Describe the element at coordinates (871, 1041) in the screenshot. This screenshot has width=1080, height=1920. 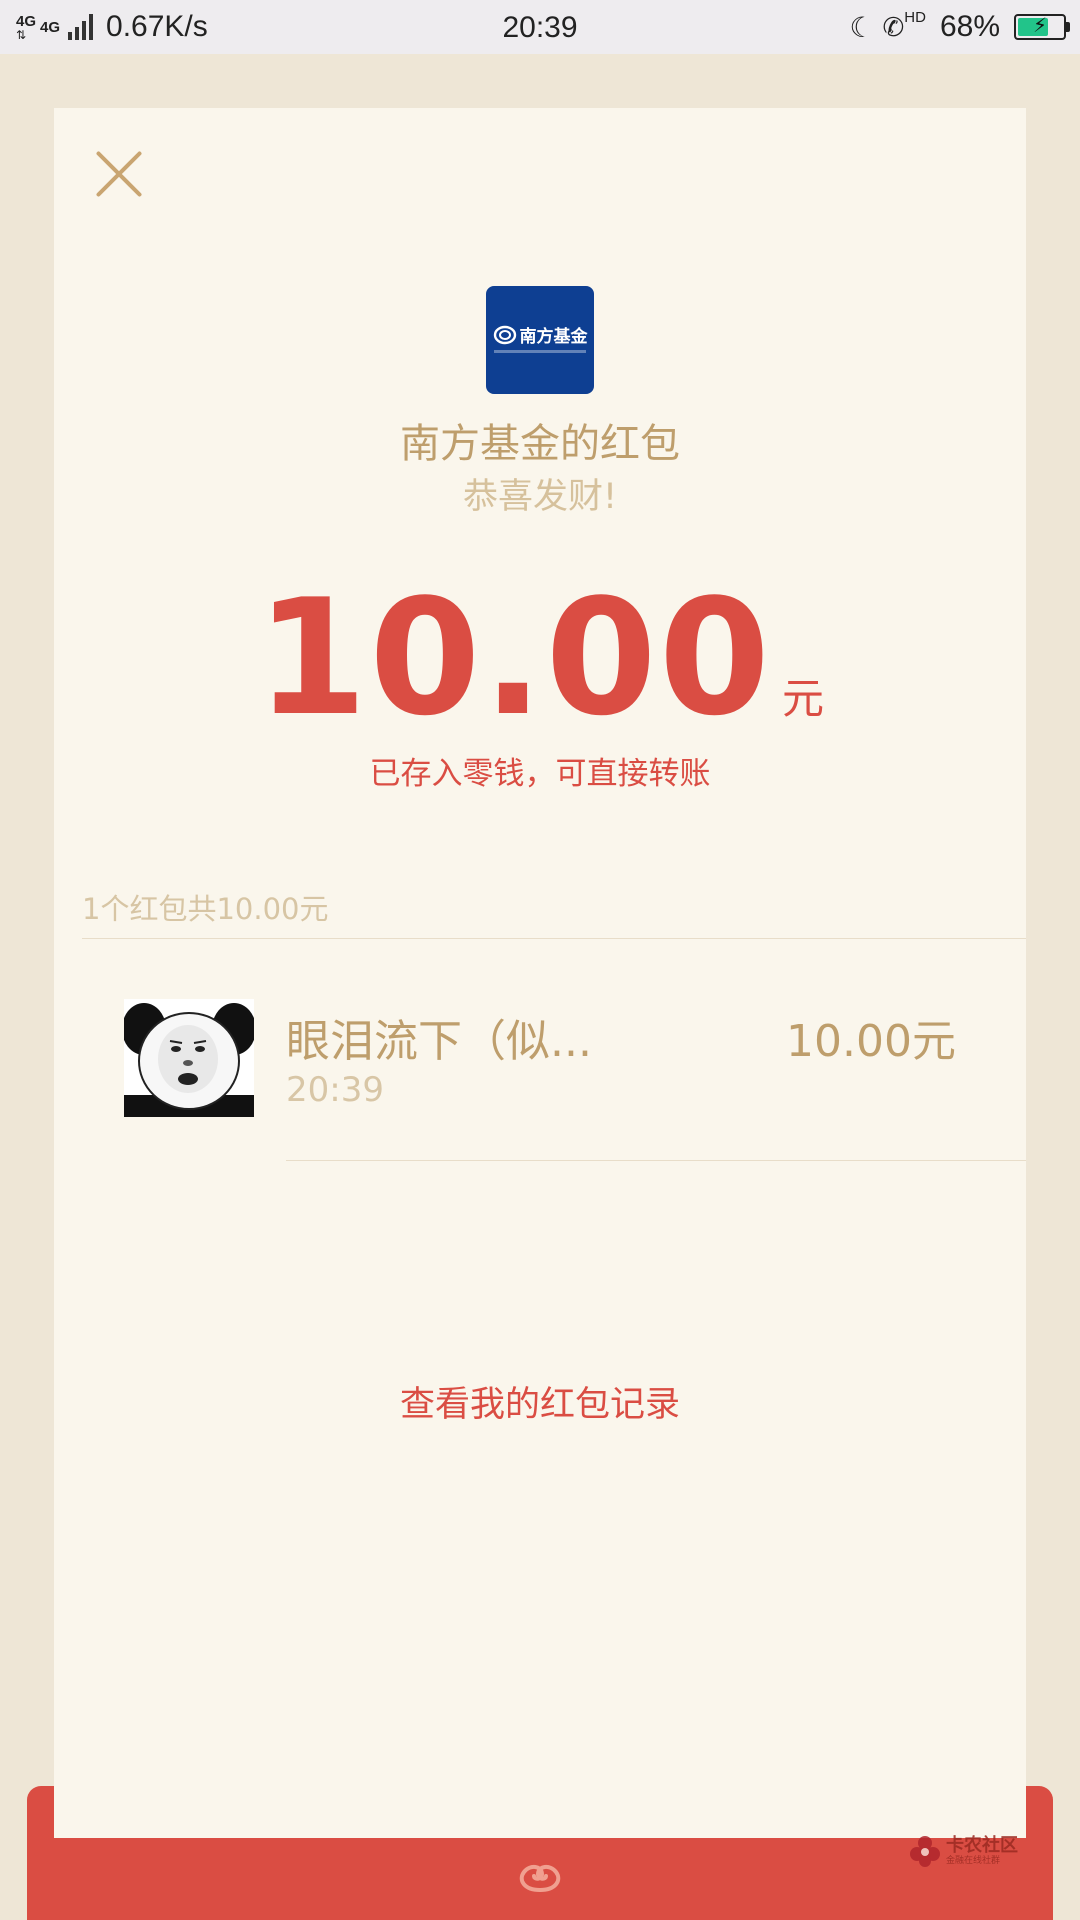
I see `receiver-amount: 10.00元` at that location.